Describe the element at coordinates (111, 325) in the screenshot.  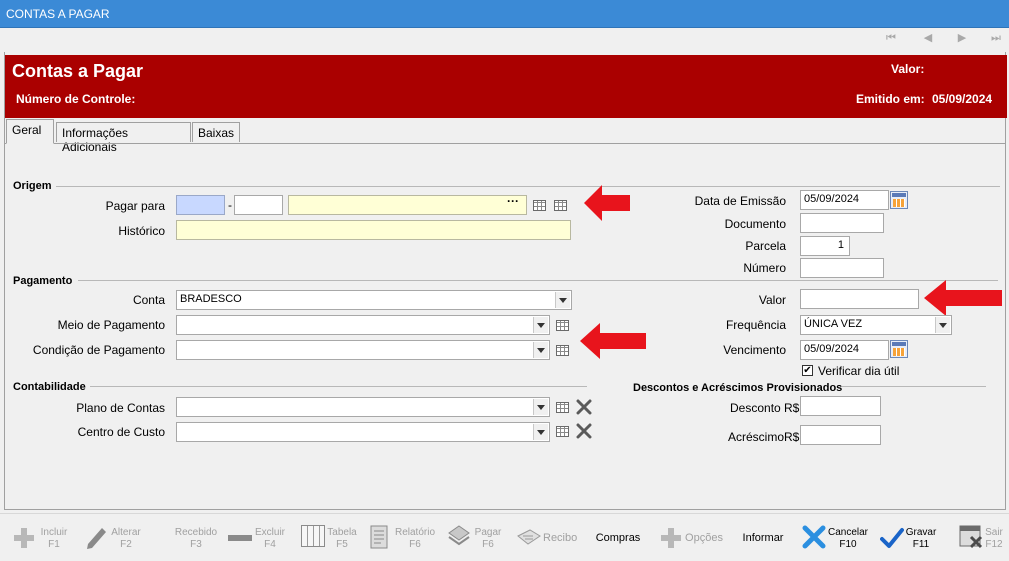
I see `meio-pagamento-label: Meio de Pagamento` at that location.